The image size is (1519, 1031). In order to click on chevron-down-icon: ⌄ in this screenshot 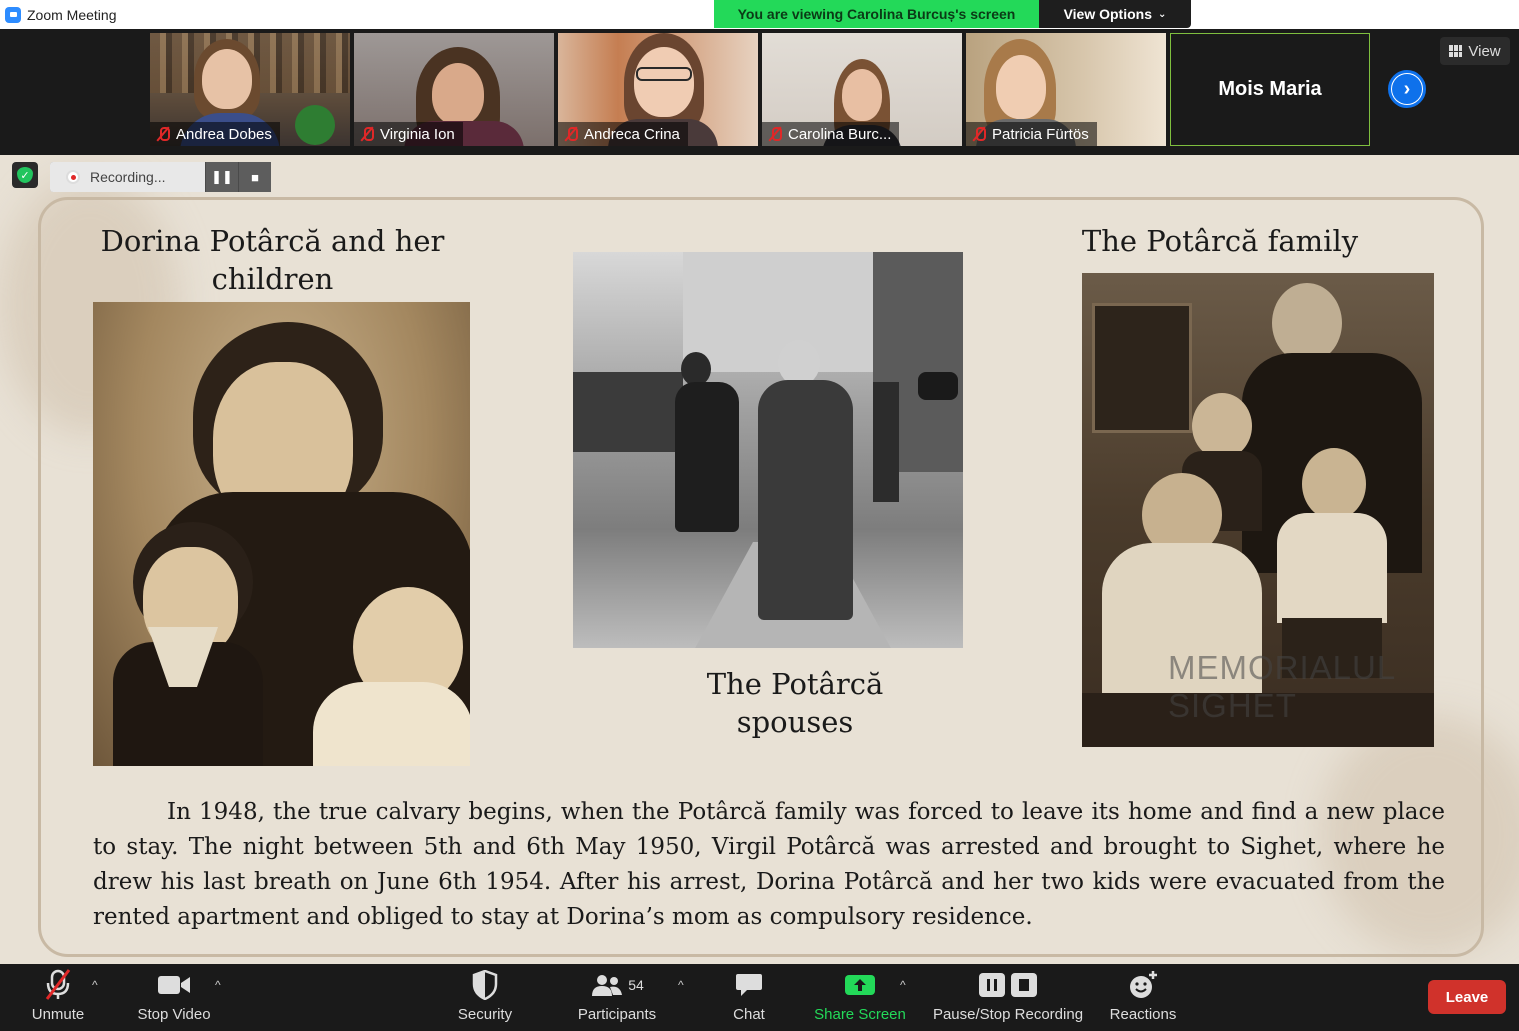, I will do `click(1162, 14)`.